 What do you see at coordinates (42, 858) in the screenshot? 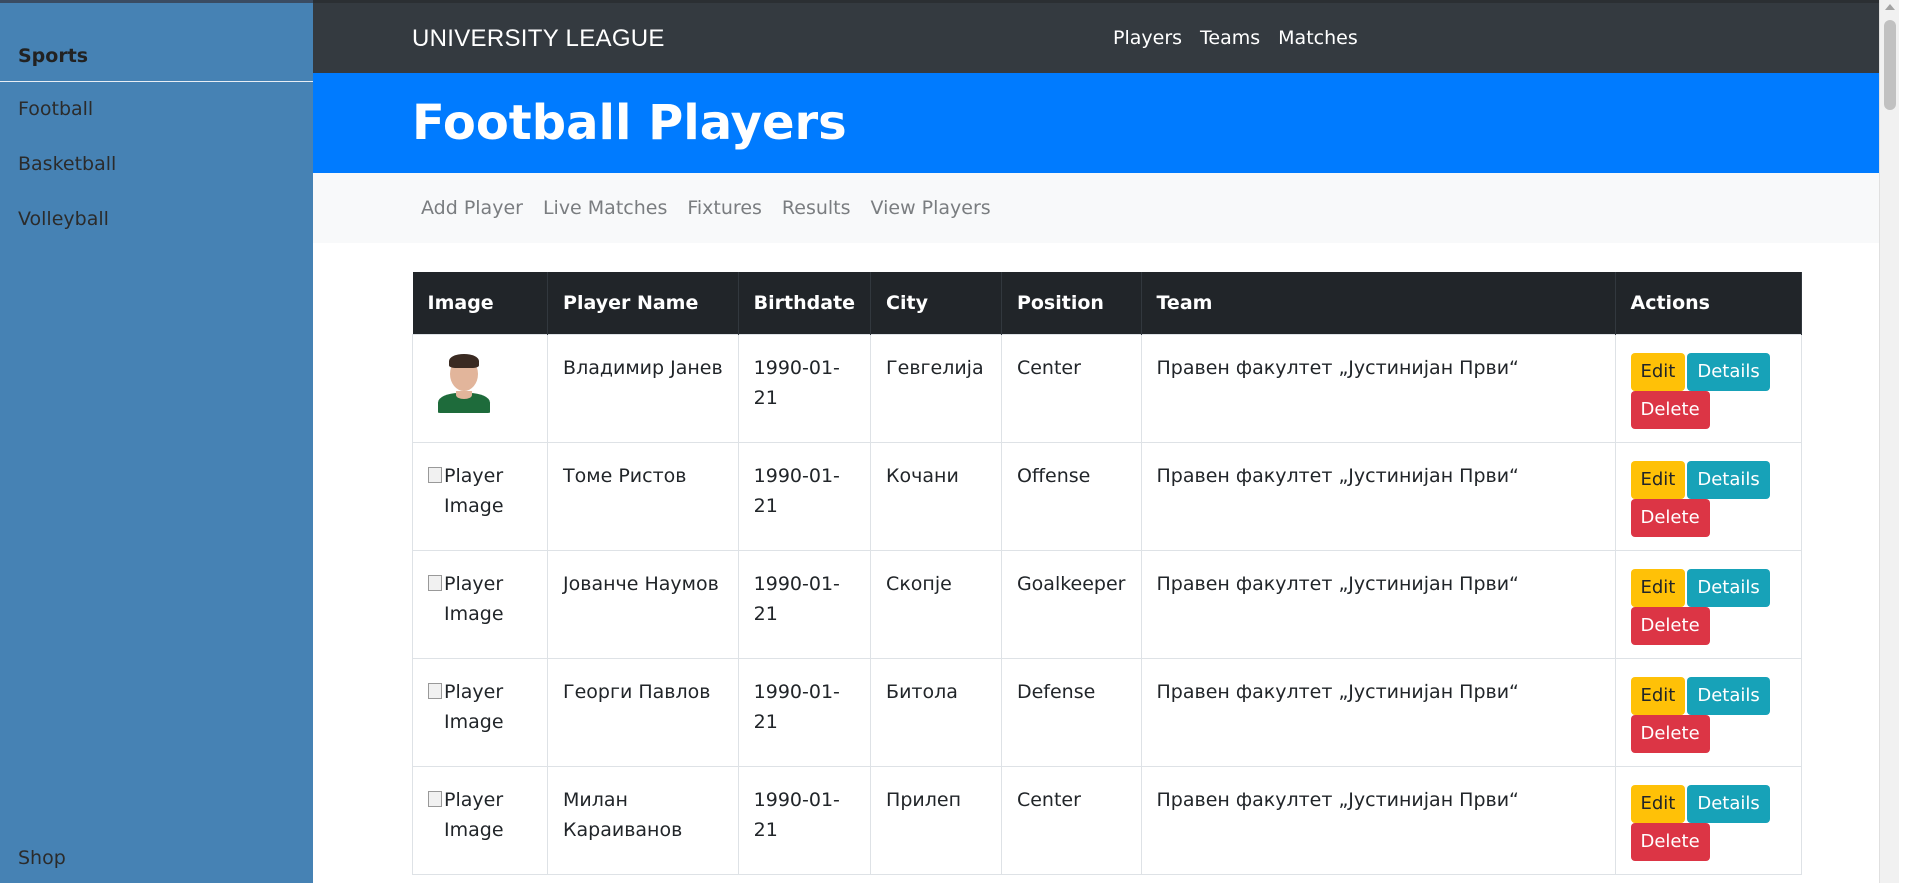
I see `sidebar-item-shop: Shop` at bounding box center [42, 858].